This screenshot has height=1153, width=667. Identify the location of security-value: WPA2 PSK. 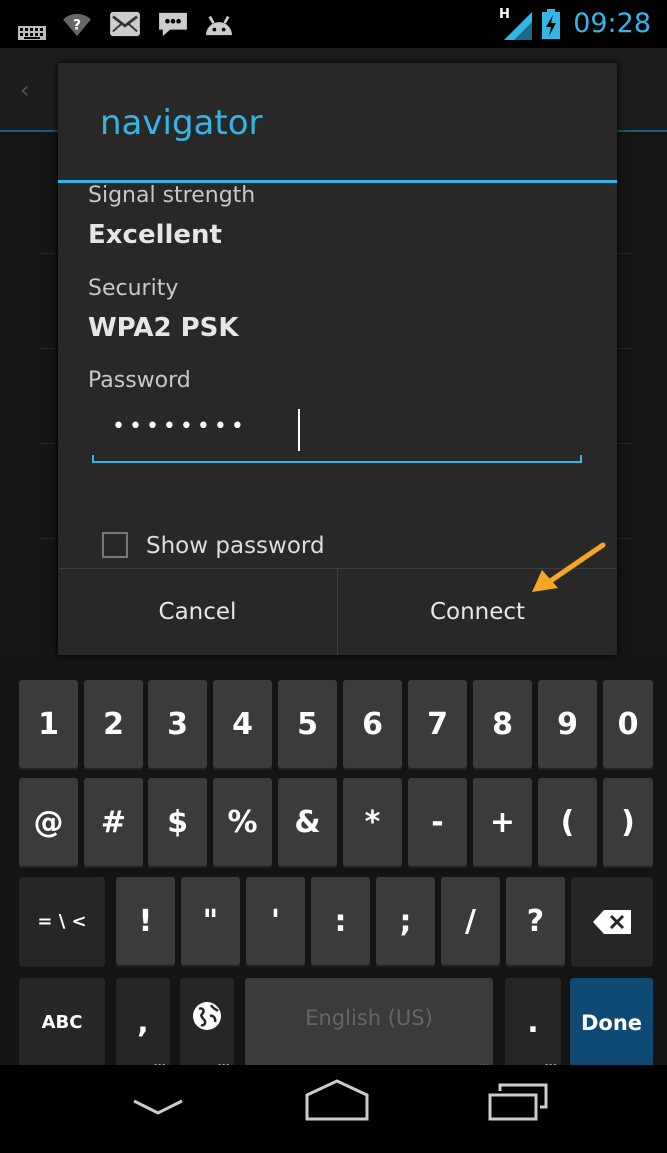
(163, 328).